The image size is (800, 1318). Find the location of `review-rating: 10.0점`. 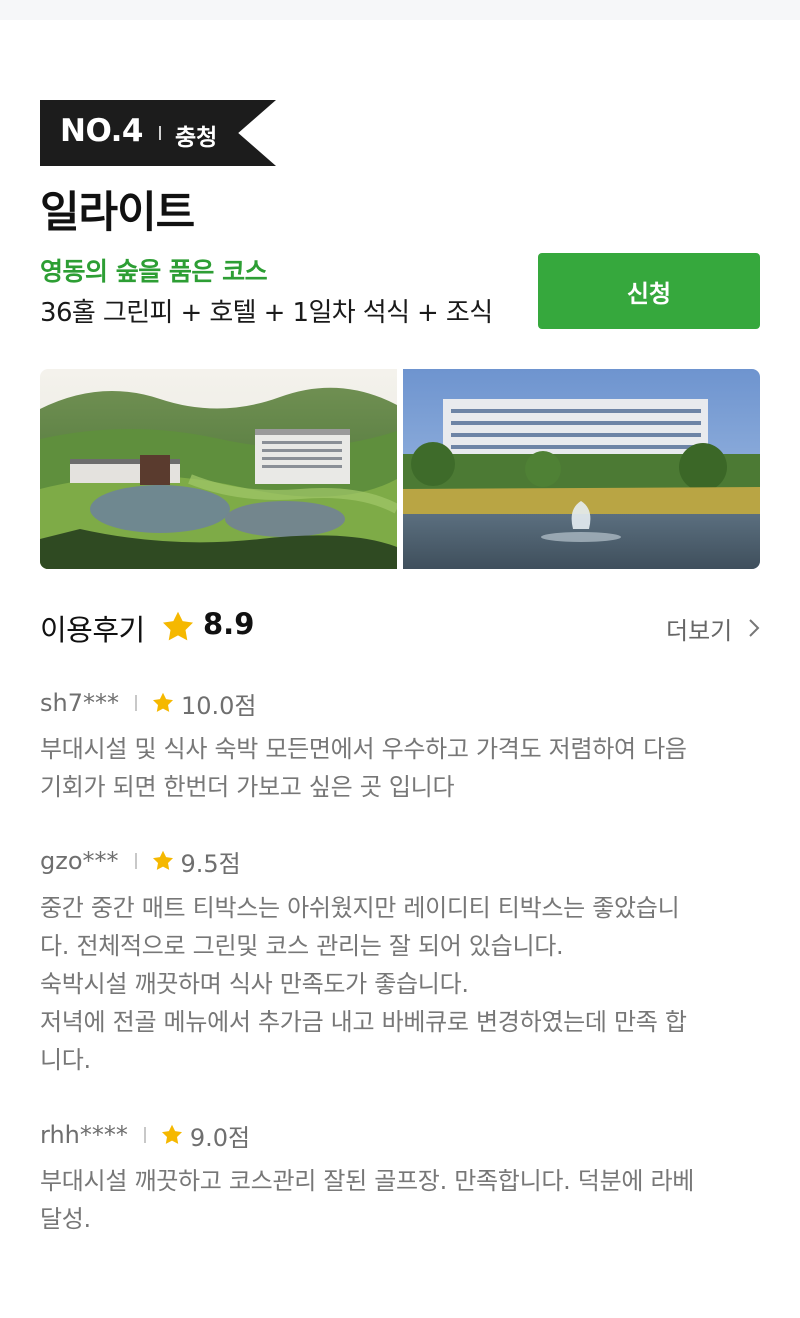

review-rating: 10.0점 is located at coordinates (218, 705).